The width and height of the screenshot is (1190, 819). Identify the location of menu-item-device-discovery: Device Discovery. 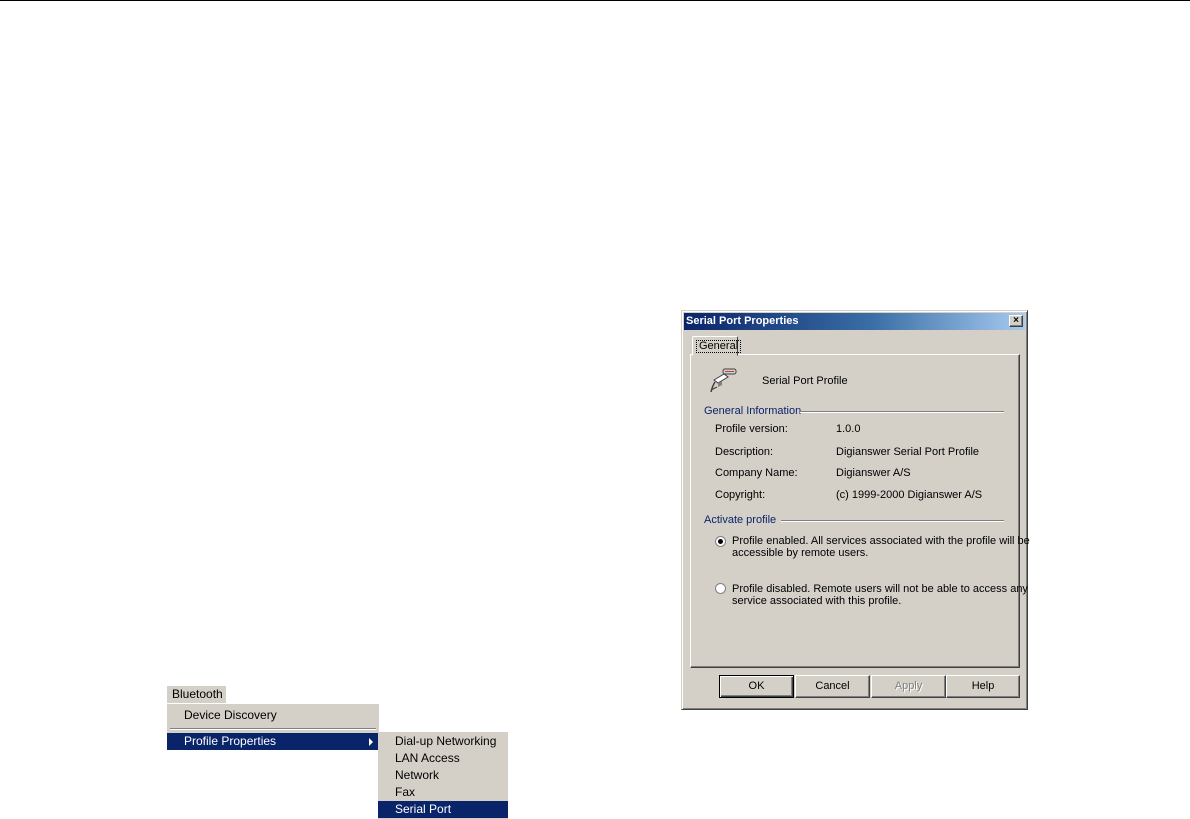
(273, 715).